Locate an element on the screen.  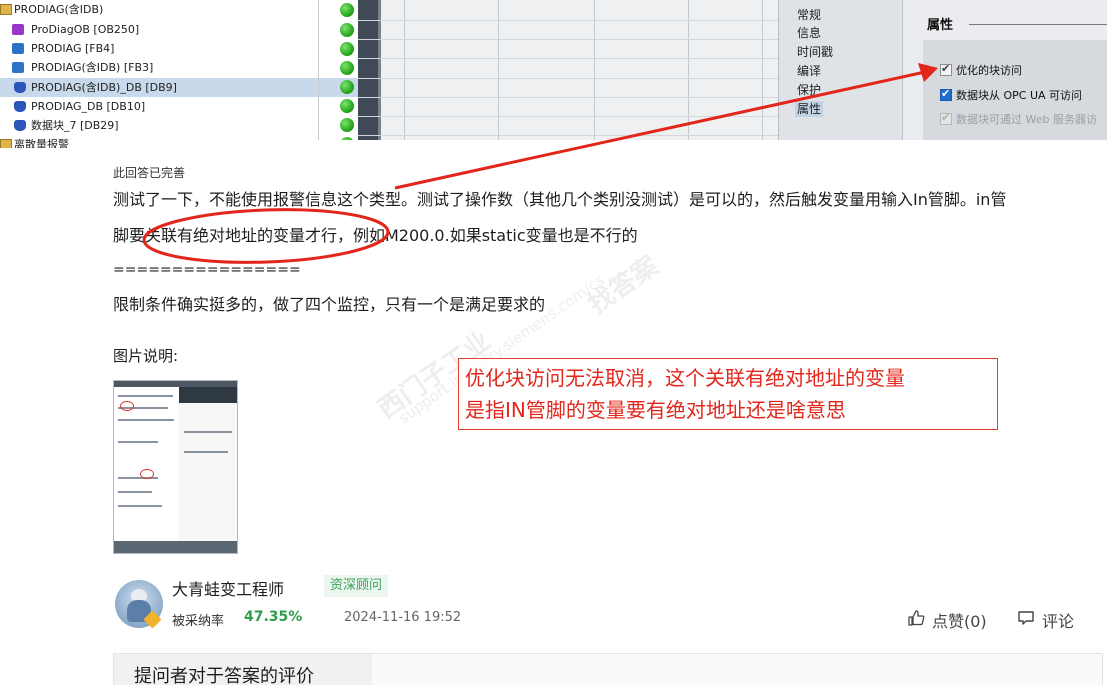
nav-item-timestamp: 时间戳 is located at coordinates (815, 52).